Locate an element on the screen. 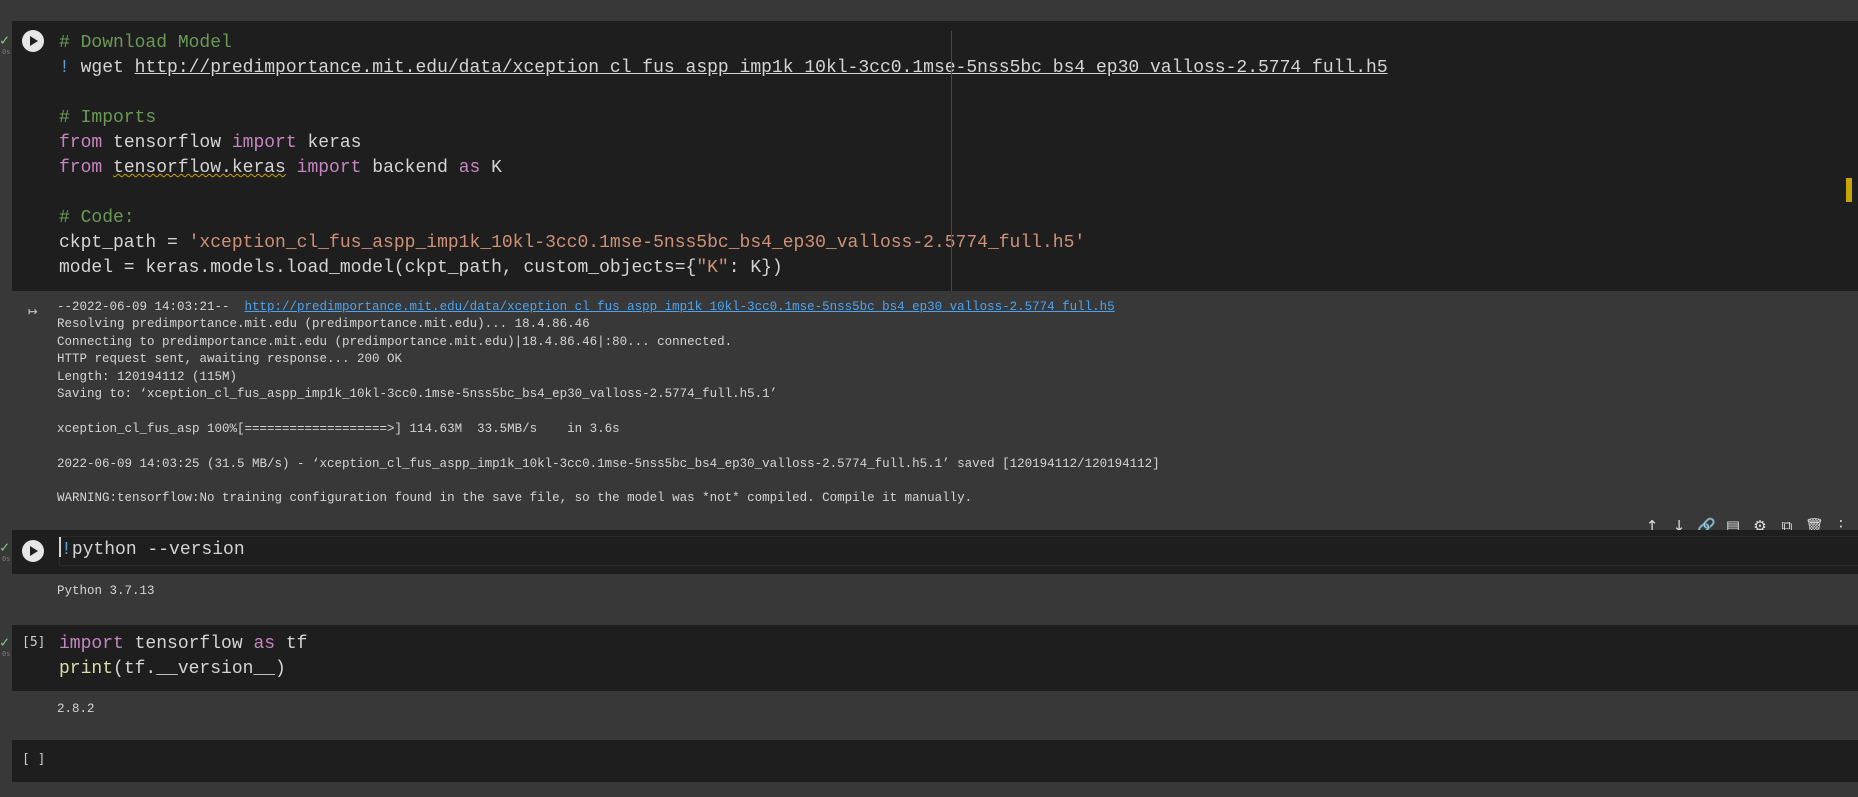 This screenshot has height=797, width=1858. code-line: # Imports is located at coordinates (723, 118).